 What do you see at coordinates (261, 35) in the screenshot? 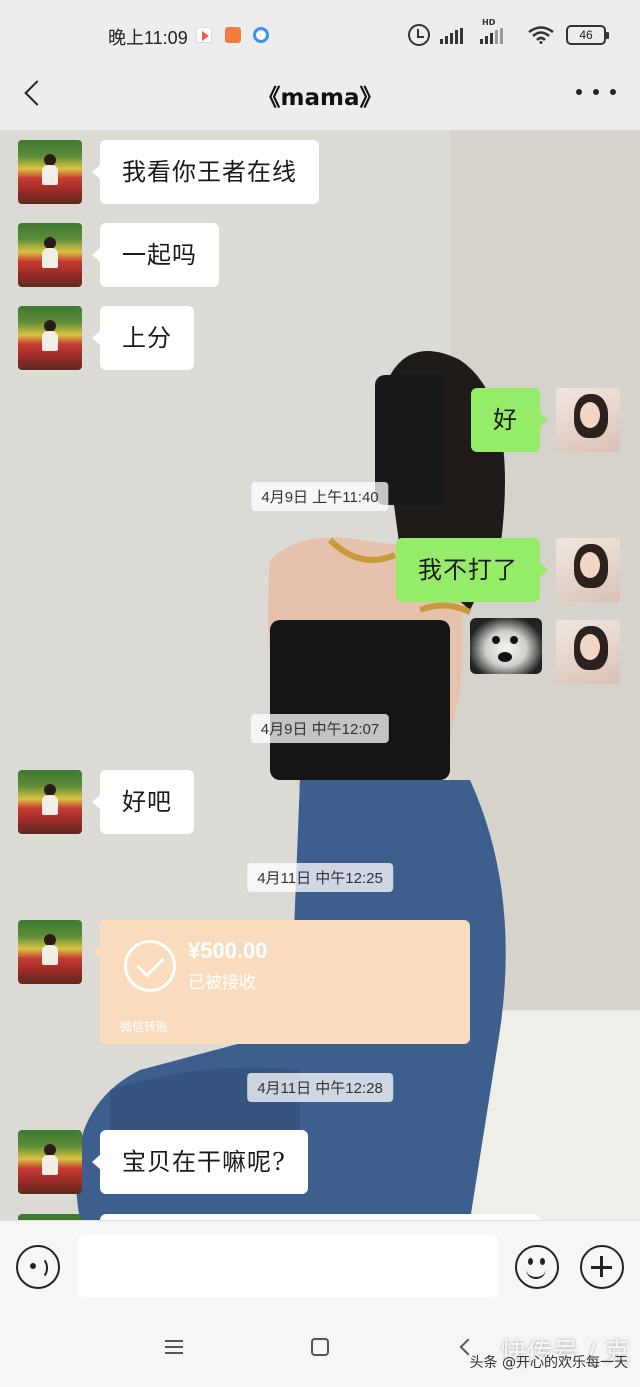
I see `browser-app-icon` at bounding box center [261, 35].